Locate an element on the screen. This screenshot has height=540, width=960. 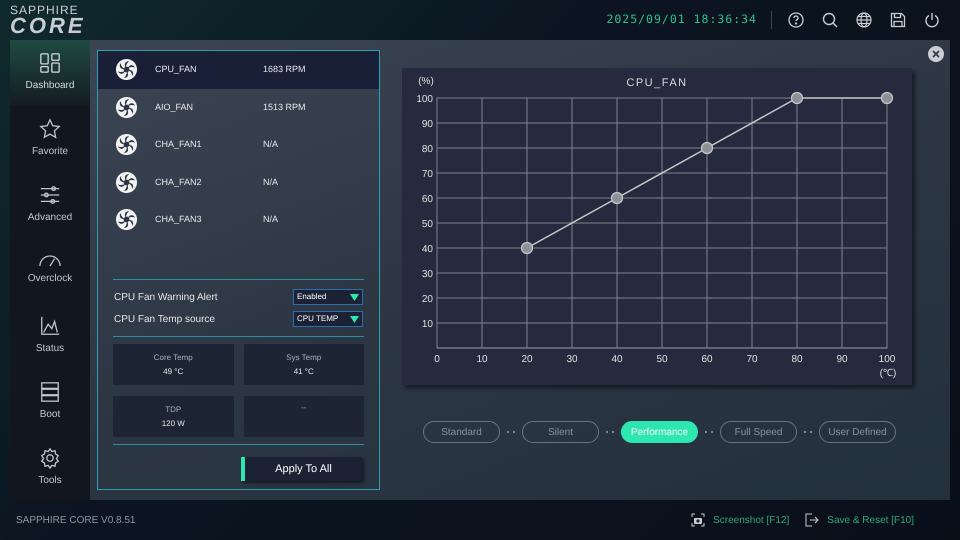
x-tick-label: 100 is located at coordinates (887, 359).